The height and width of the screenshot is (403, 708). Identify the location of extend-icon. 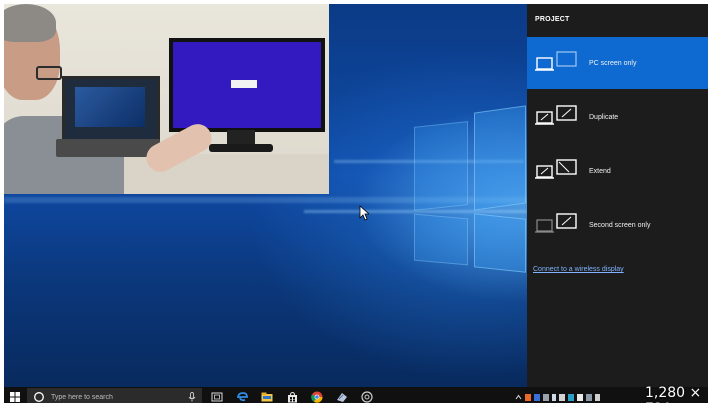
(558, 171).